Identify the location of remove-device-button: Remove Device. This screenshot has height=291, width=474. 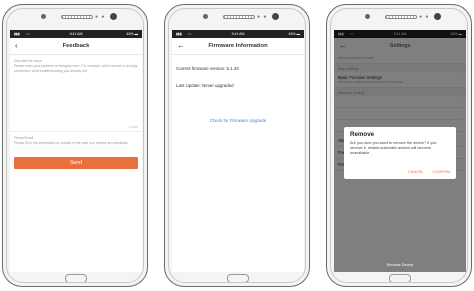
(400, 265).